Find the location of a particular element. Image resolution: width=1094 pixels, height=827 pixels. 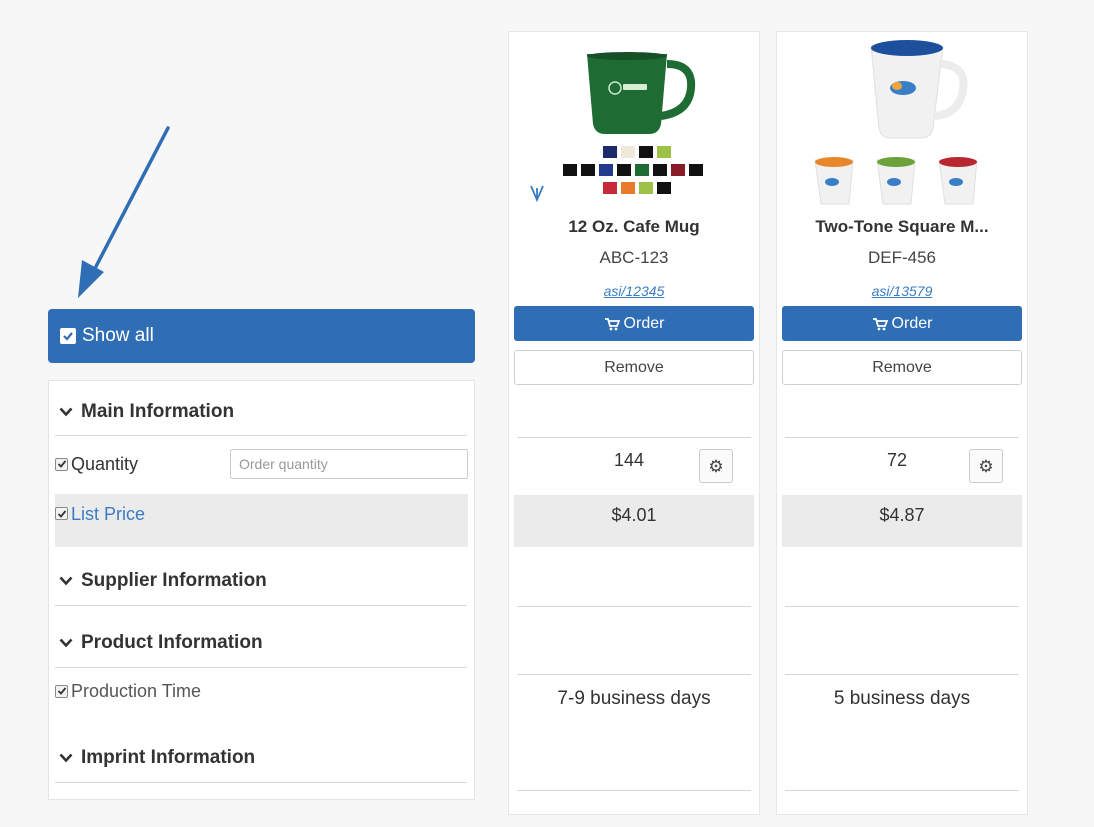

order-quantity-input is located at coordinates (349, 464).